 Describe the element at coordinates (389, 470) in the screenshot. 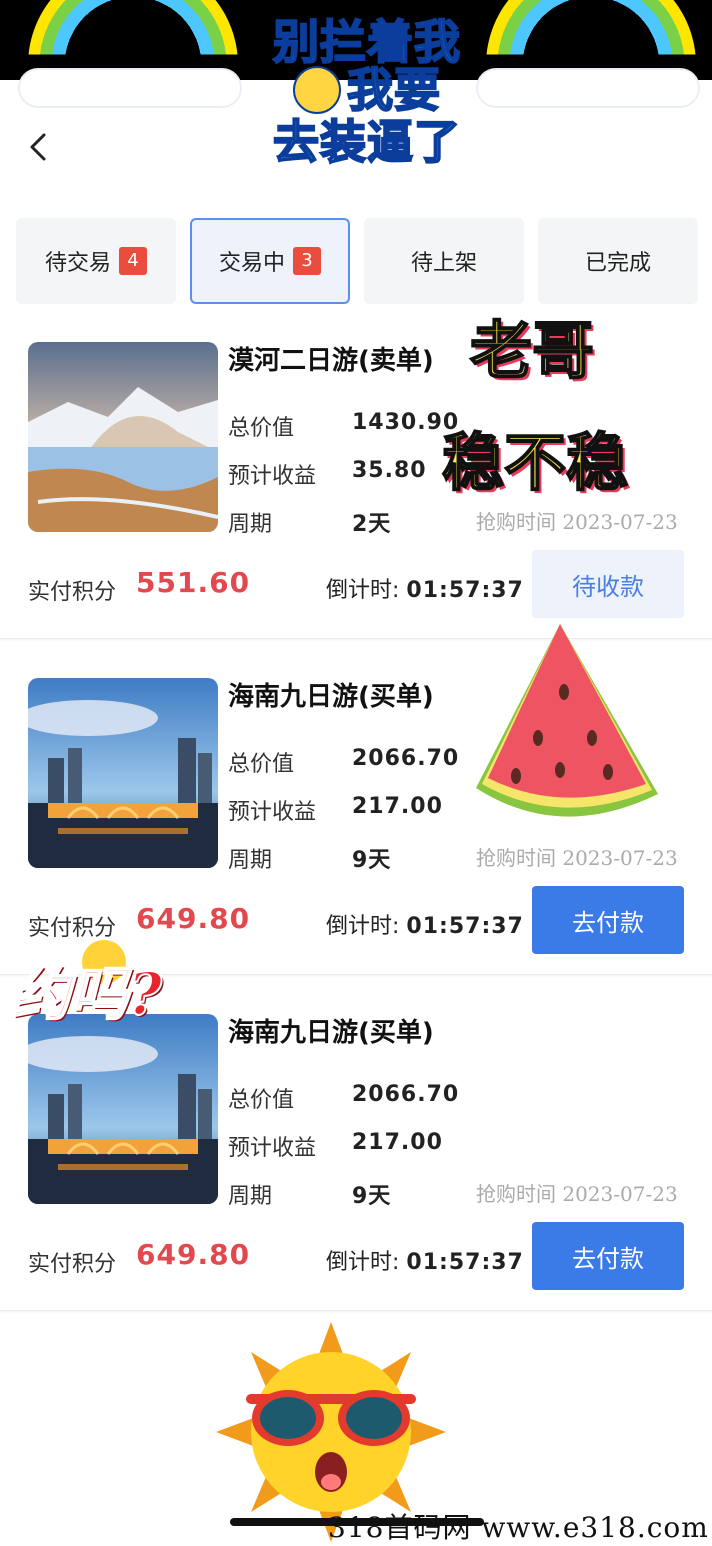

I see `profit-value: 35.80` at that location.